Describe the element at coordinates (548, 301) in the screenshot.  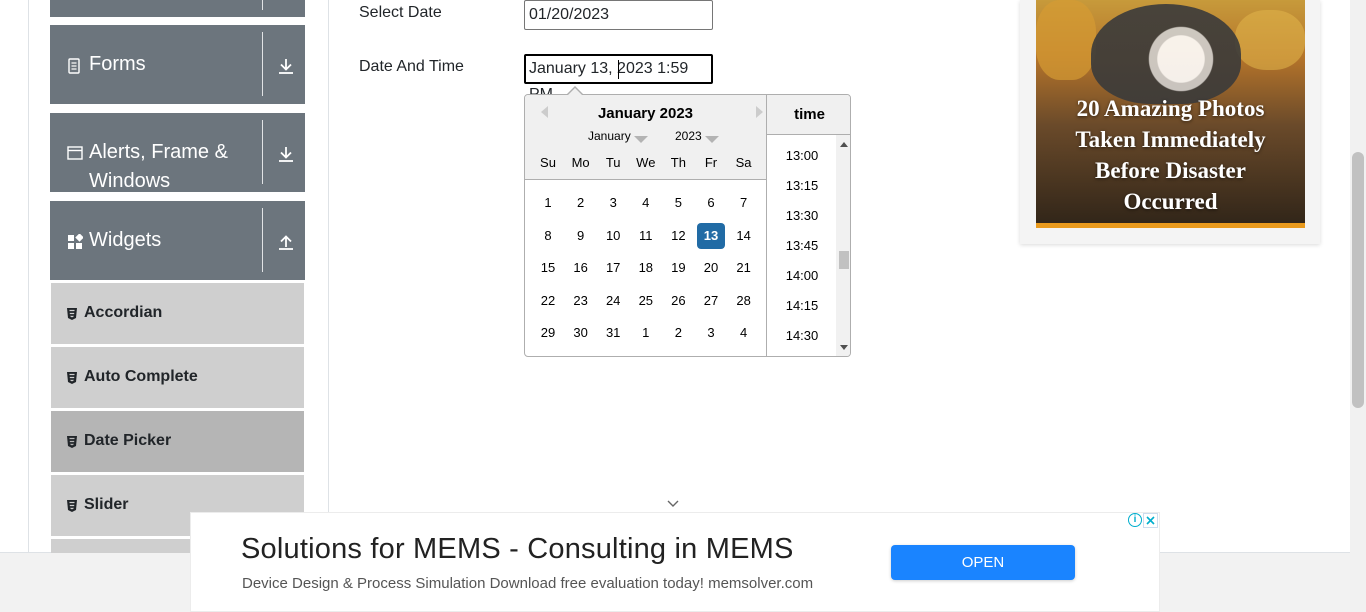
I see `calendar-day: 22` at that location.